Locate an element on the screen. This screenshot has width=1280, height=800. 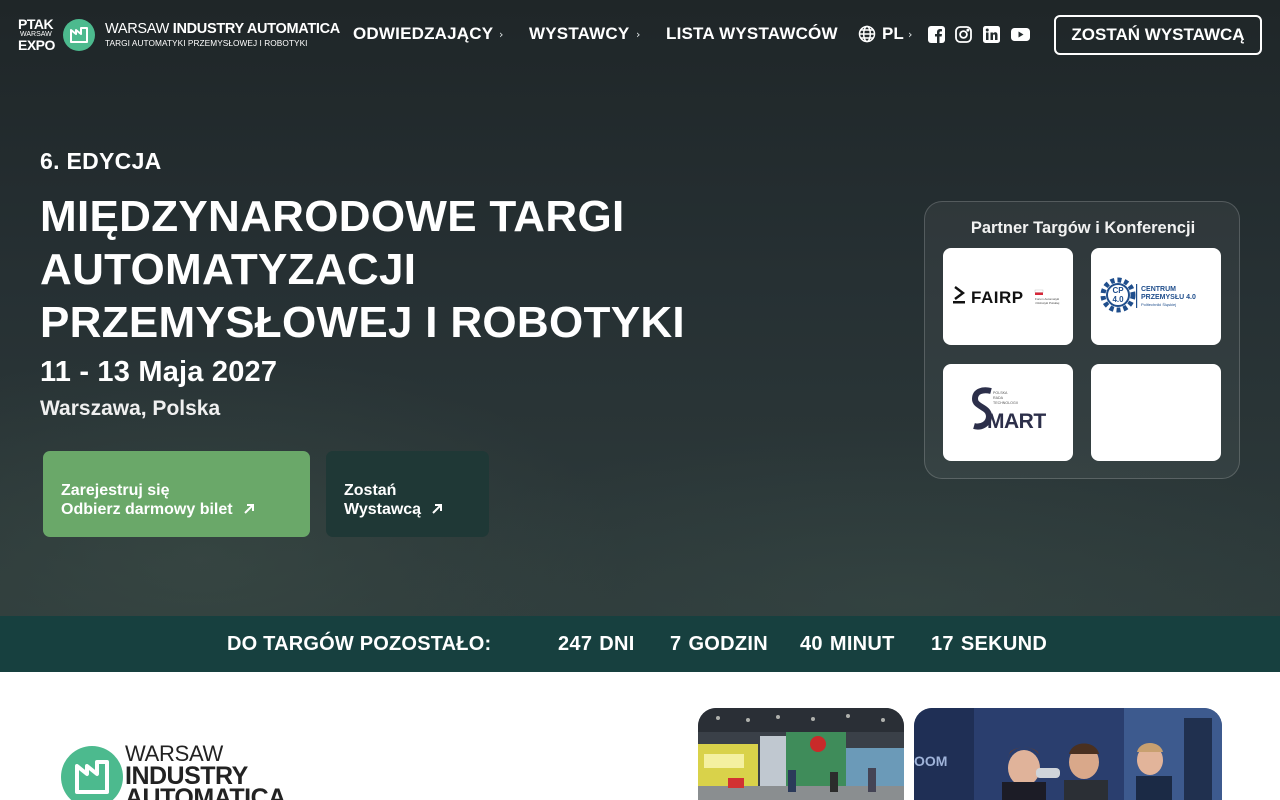
svg-text: RADA is located at coordinates (998, 398).